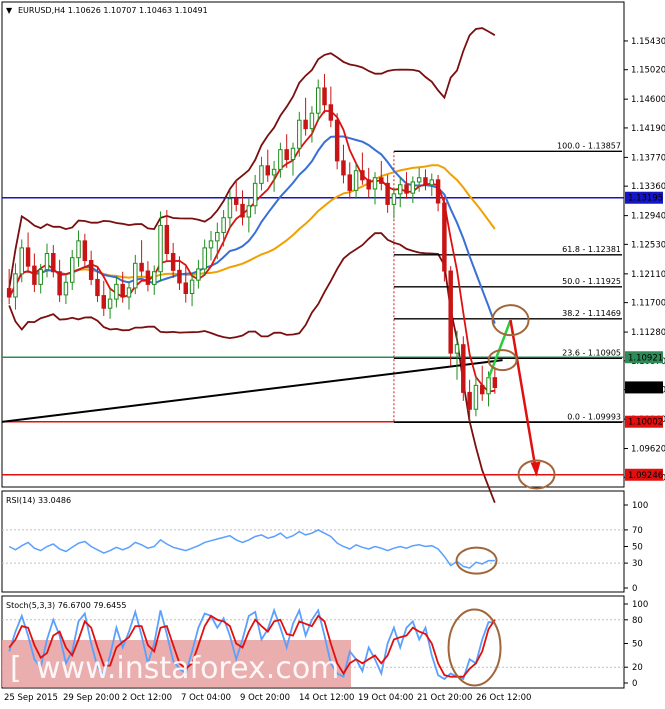  I want to click on y-tick-label: 1.13360, so click(648, 187).